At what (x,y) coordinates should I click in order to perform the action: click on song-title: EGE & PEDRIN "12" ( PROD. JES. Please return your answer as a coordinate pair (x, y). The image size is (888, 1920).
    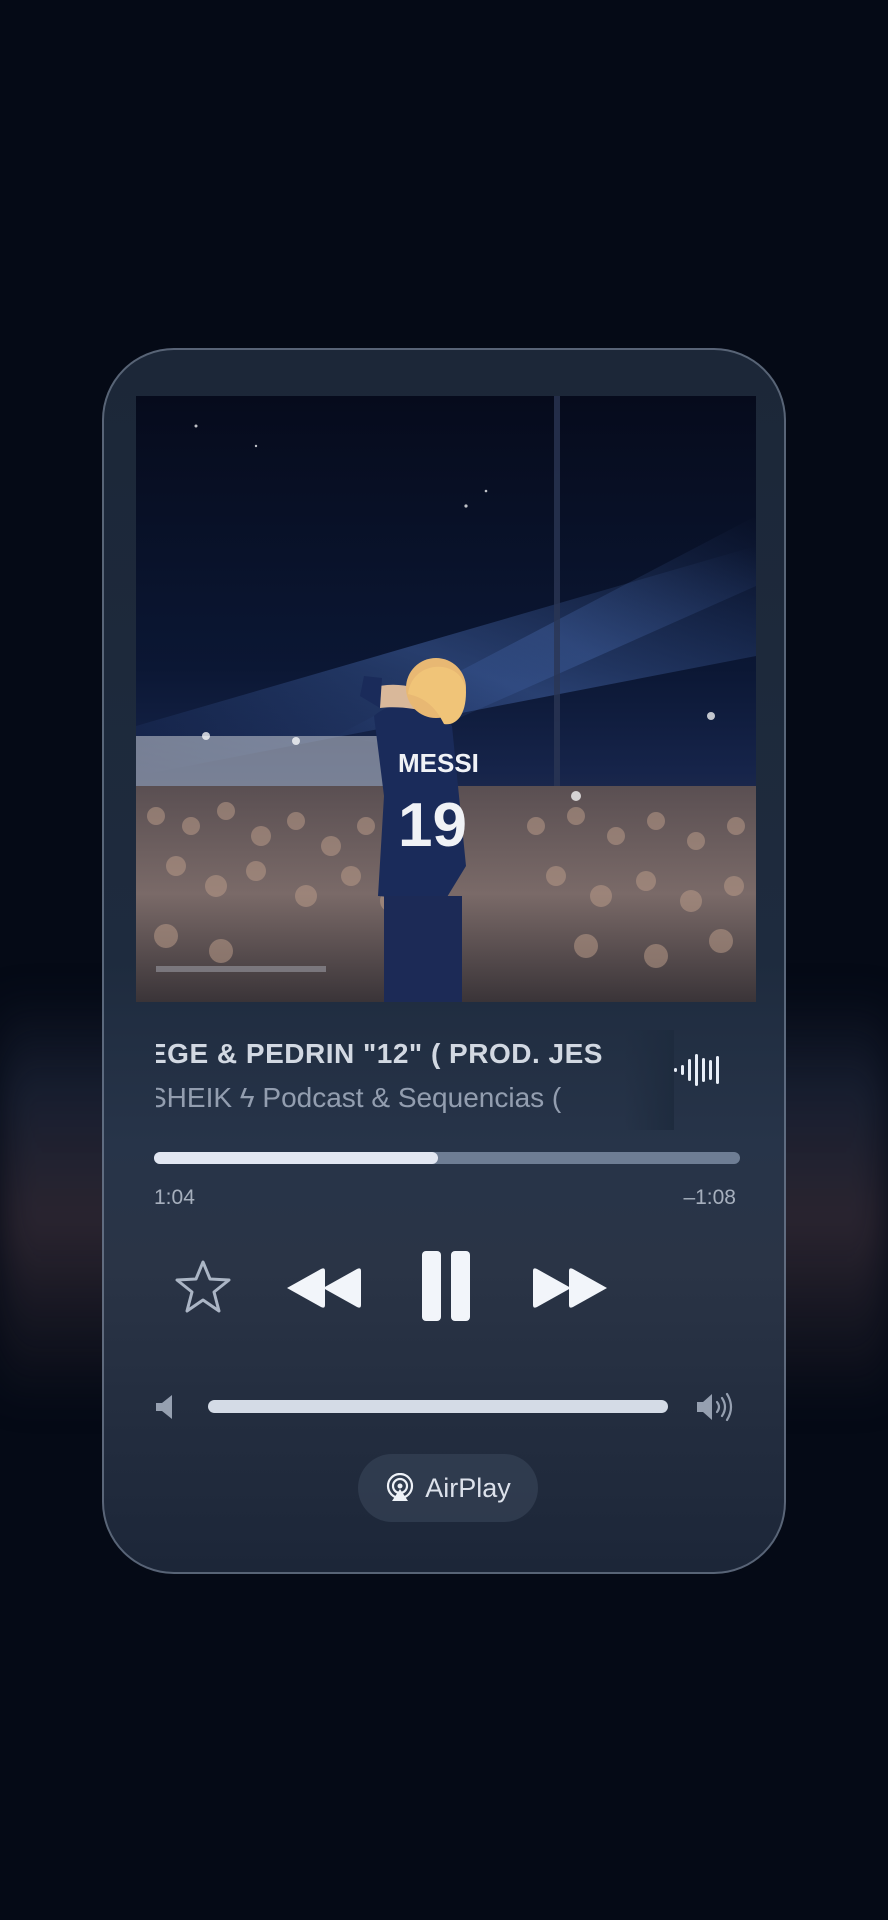
    Looking at the image, I should click on (379, 1053).